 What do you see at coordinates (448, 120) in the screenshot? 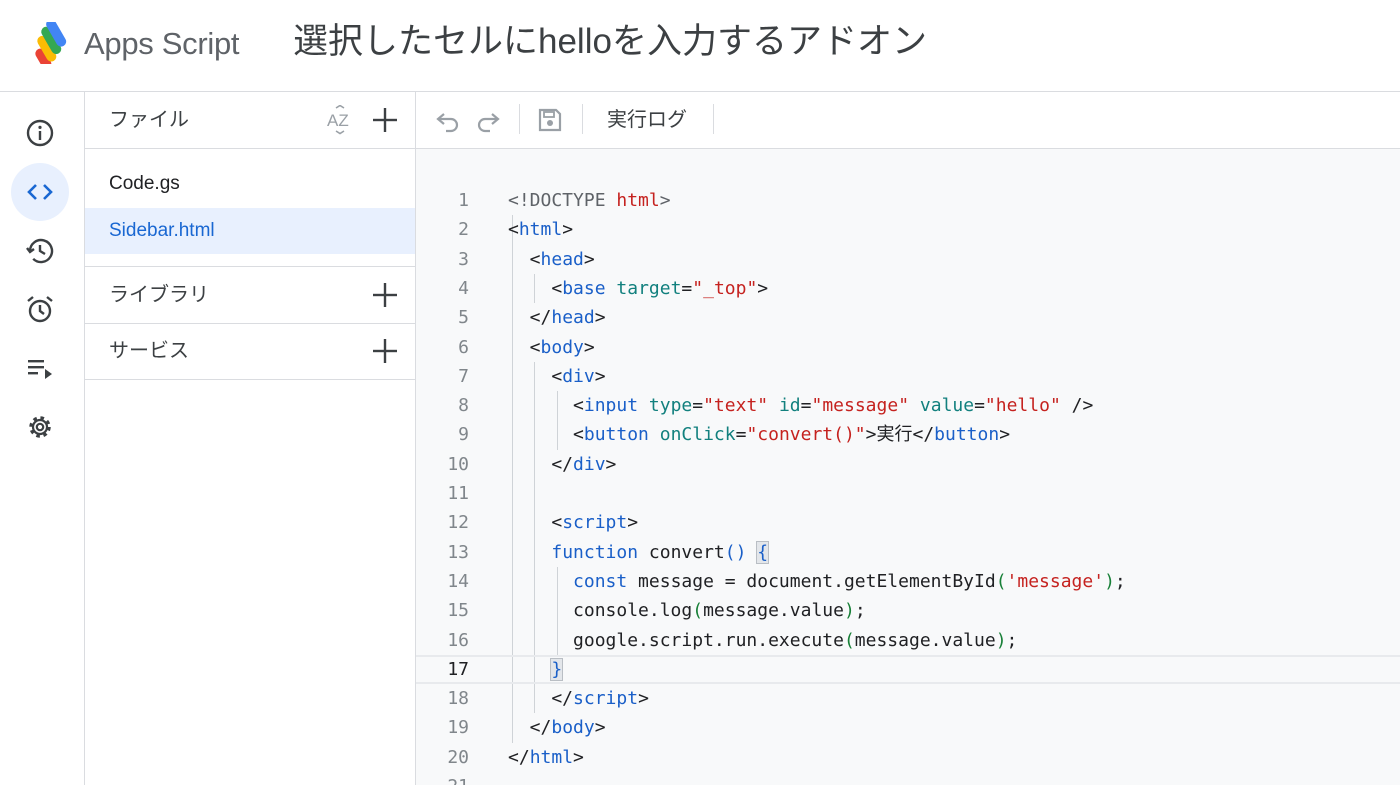
I see `undo-icon` at bounding box center [448, 120].